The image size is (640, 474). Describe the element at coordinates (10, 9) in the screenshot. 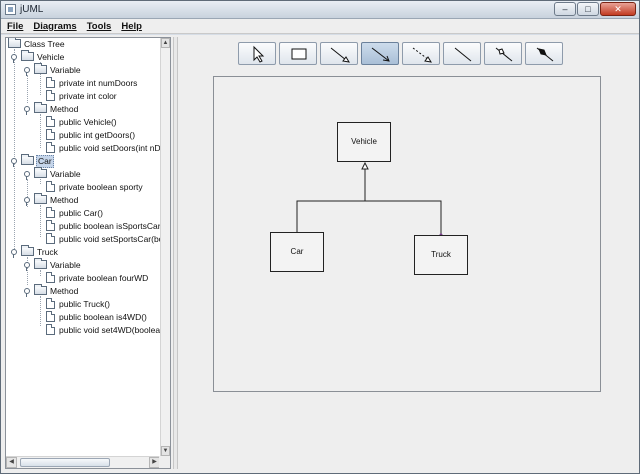

I see `app-icon` at that location.